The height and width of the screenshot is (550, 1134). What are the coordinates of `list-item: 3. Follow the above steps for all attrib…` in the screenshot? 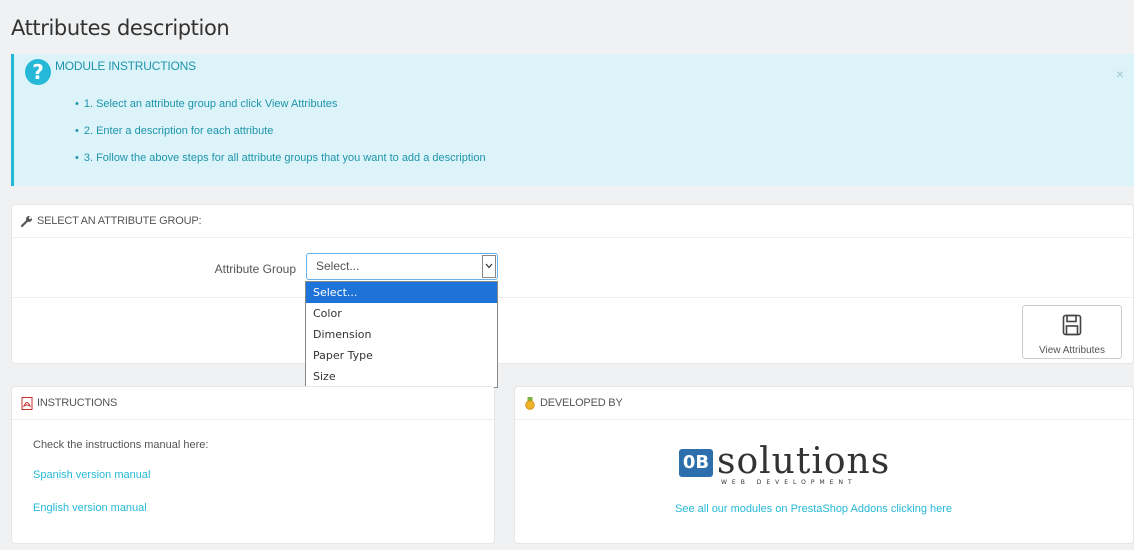 It's located at (280, 165).